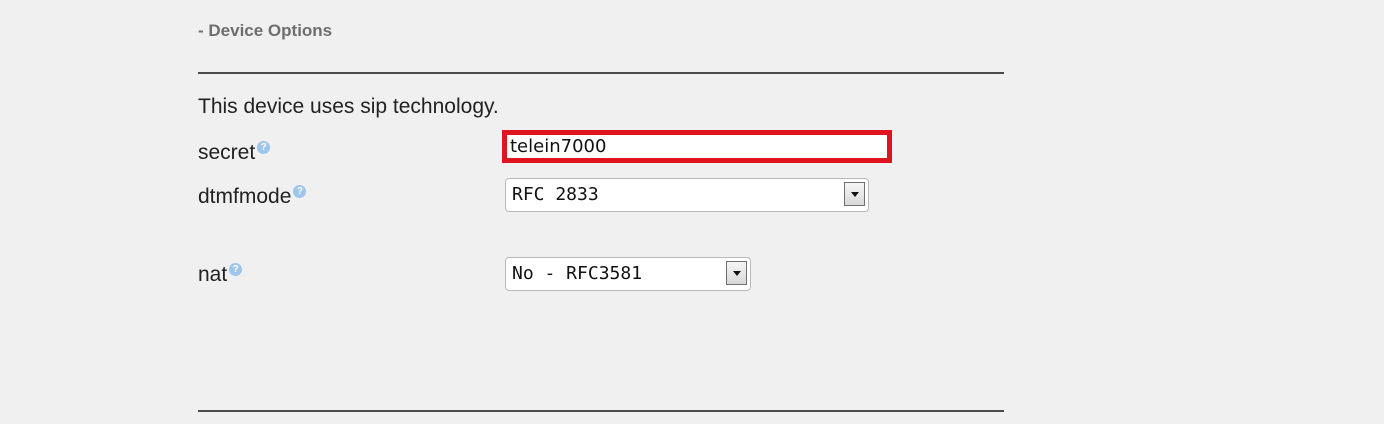 The height and width of the screenshot is (424, 1384). I want to click on dtmfmode-label-row: dtmfmode ?, so click(252, 197).